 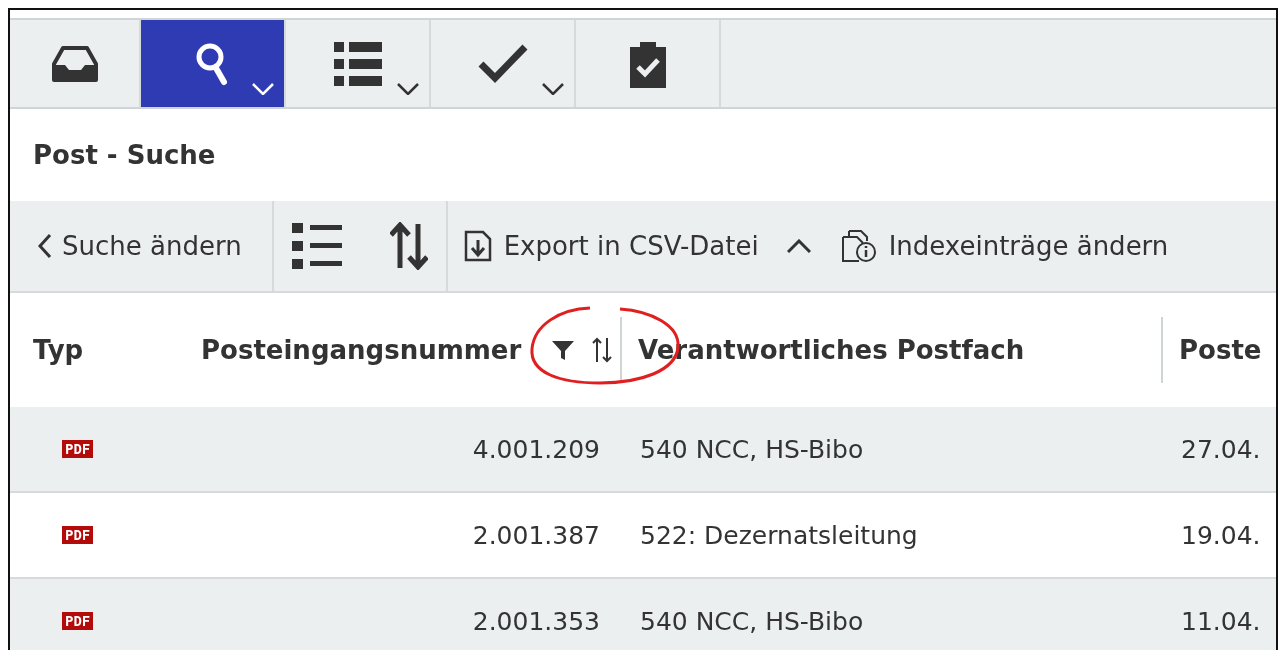 I want to click on column-header: Posteingangsnummer, so click(x=361, y=350).